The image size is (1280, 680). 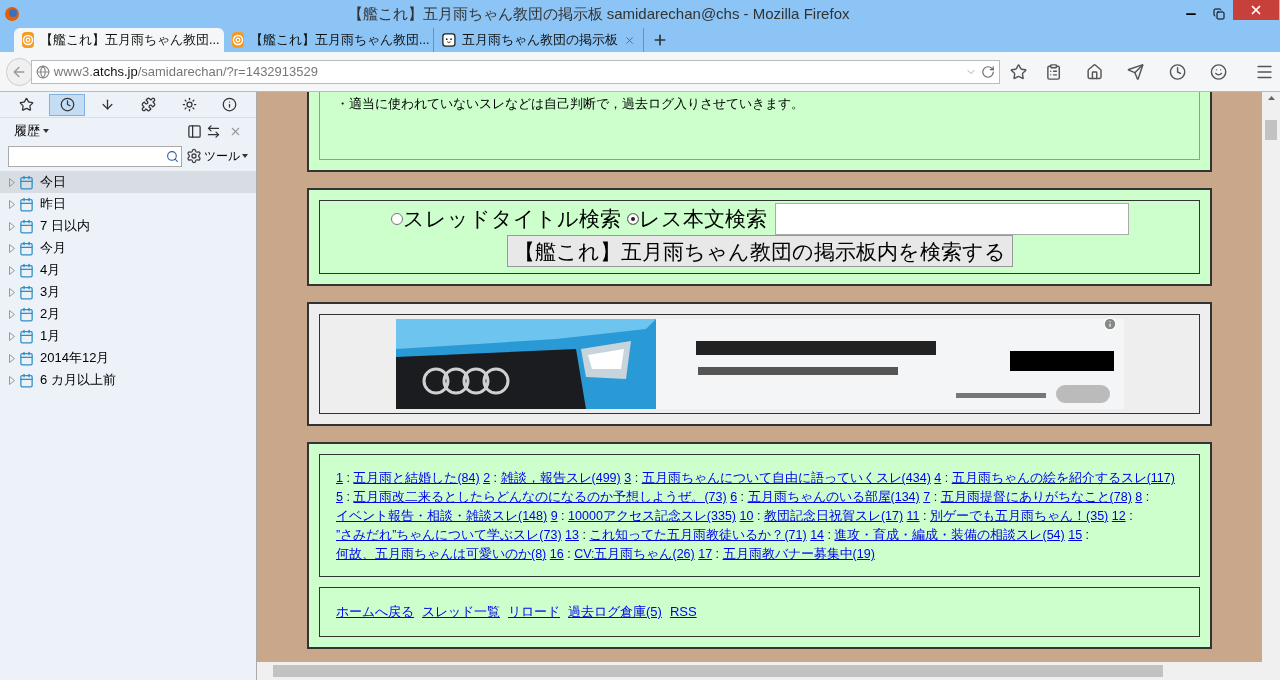 I want to click on thread-number-link: 6, so click(x=734, y=497).